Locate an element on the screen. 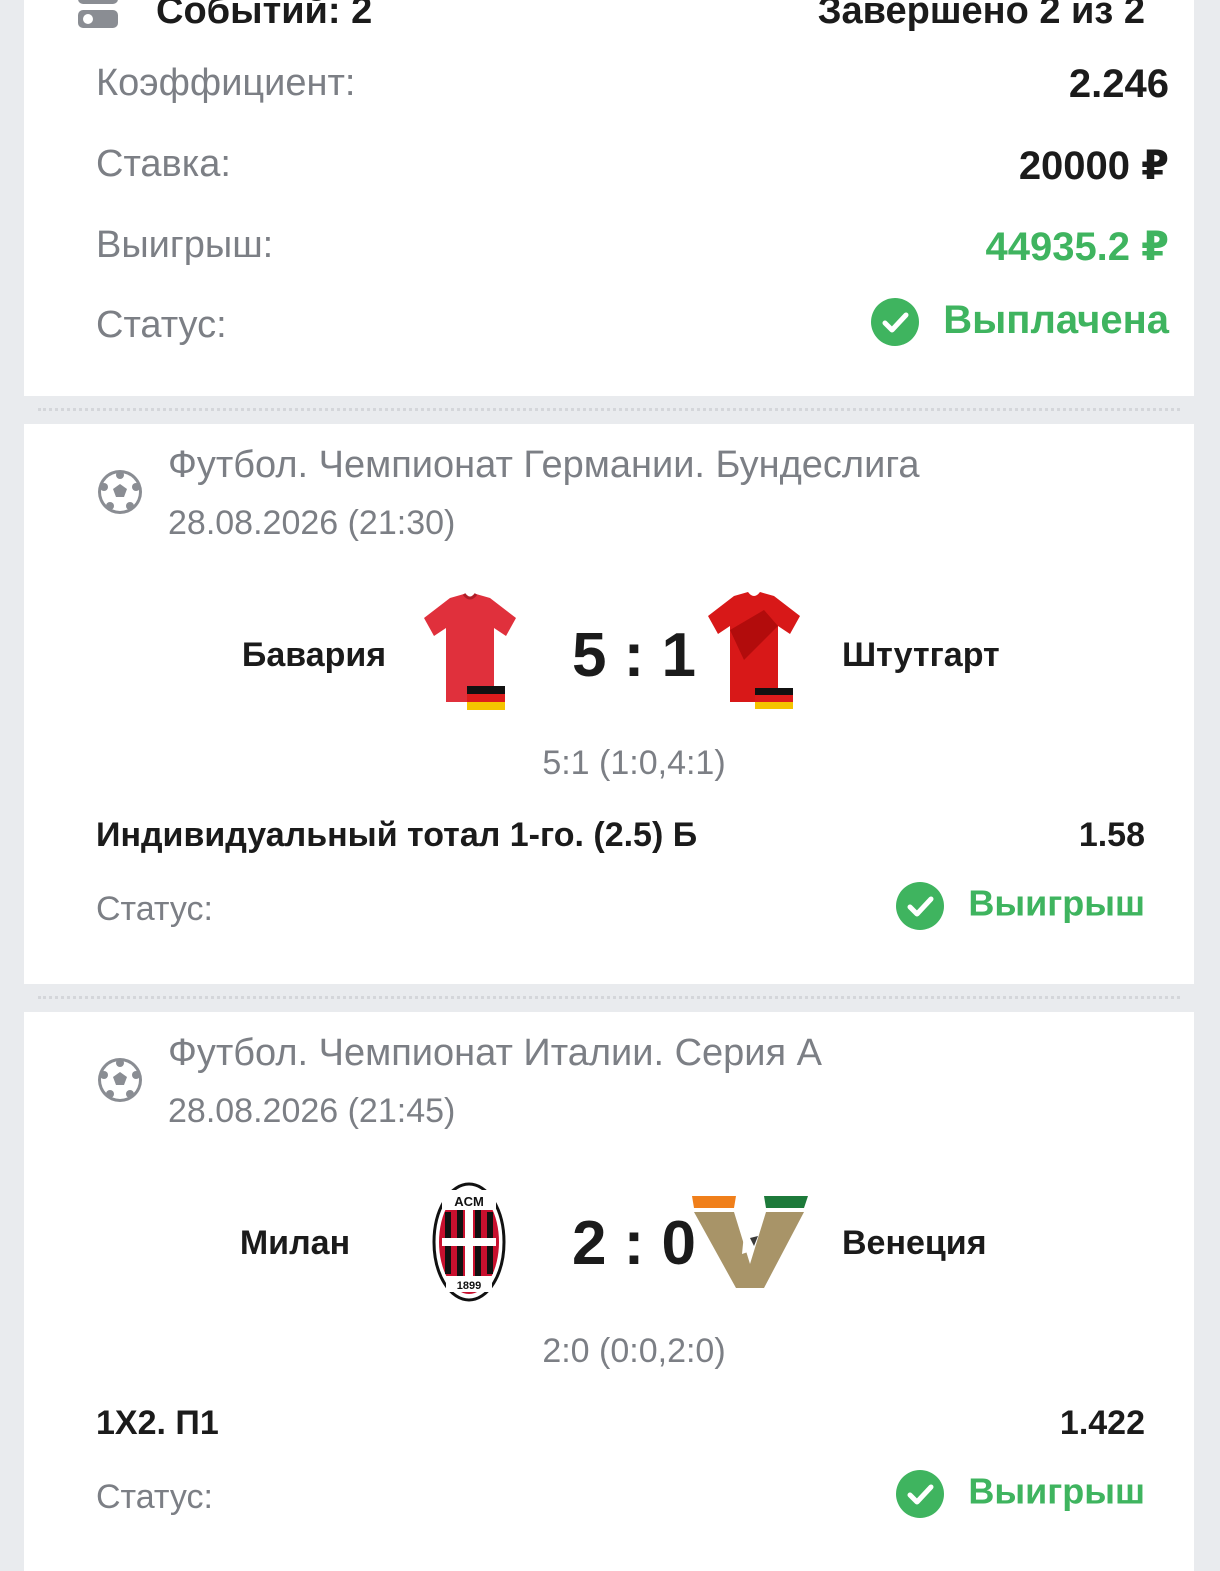 The width and height of the screenshot is (1220, 1571). bet-market: 1X2. П1 is located at coordinates (157, 1423).